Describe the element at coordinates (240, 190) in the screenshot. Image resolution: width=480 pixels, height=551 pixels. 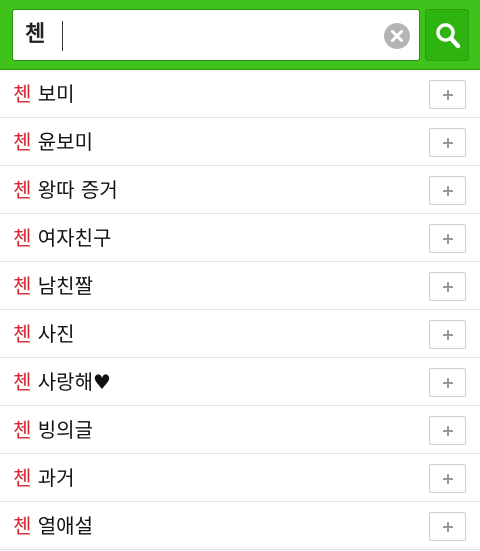
I see `suggestion-item: 첸 왕따 증거` at that location.